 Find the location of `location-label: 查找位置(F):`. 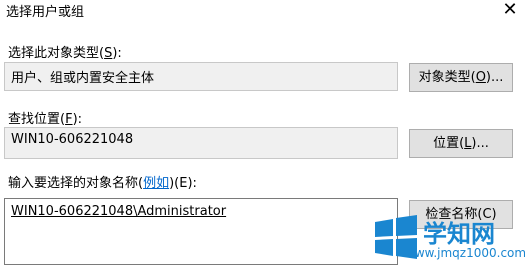

location-label: 查找位置(F): is located at coordinates (45, 117).